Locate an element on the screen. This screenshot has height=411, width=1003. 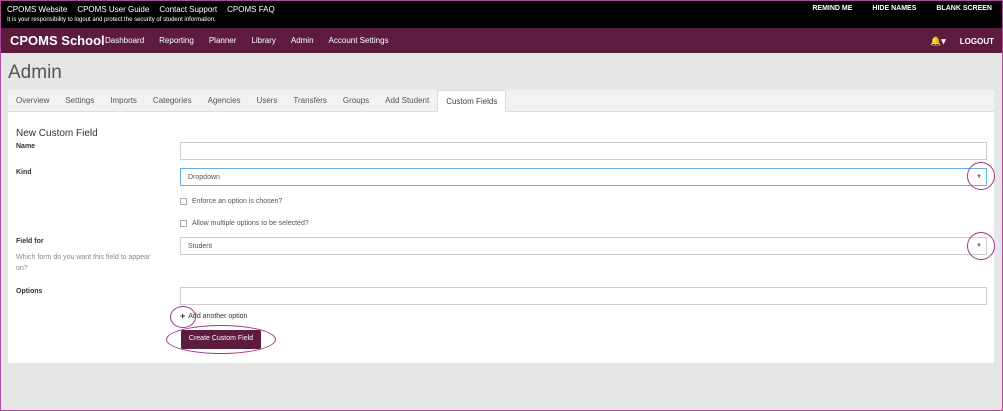
kind-value: Dropdown is located at coordinates (204, 177).